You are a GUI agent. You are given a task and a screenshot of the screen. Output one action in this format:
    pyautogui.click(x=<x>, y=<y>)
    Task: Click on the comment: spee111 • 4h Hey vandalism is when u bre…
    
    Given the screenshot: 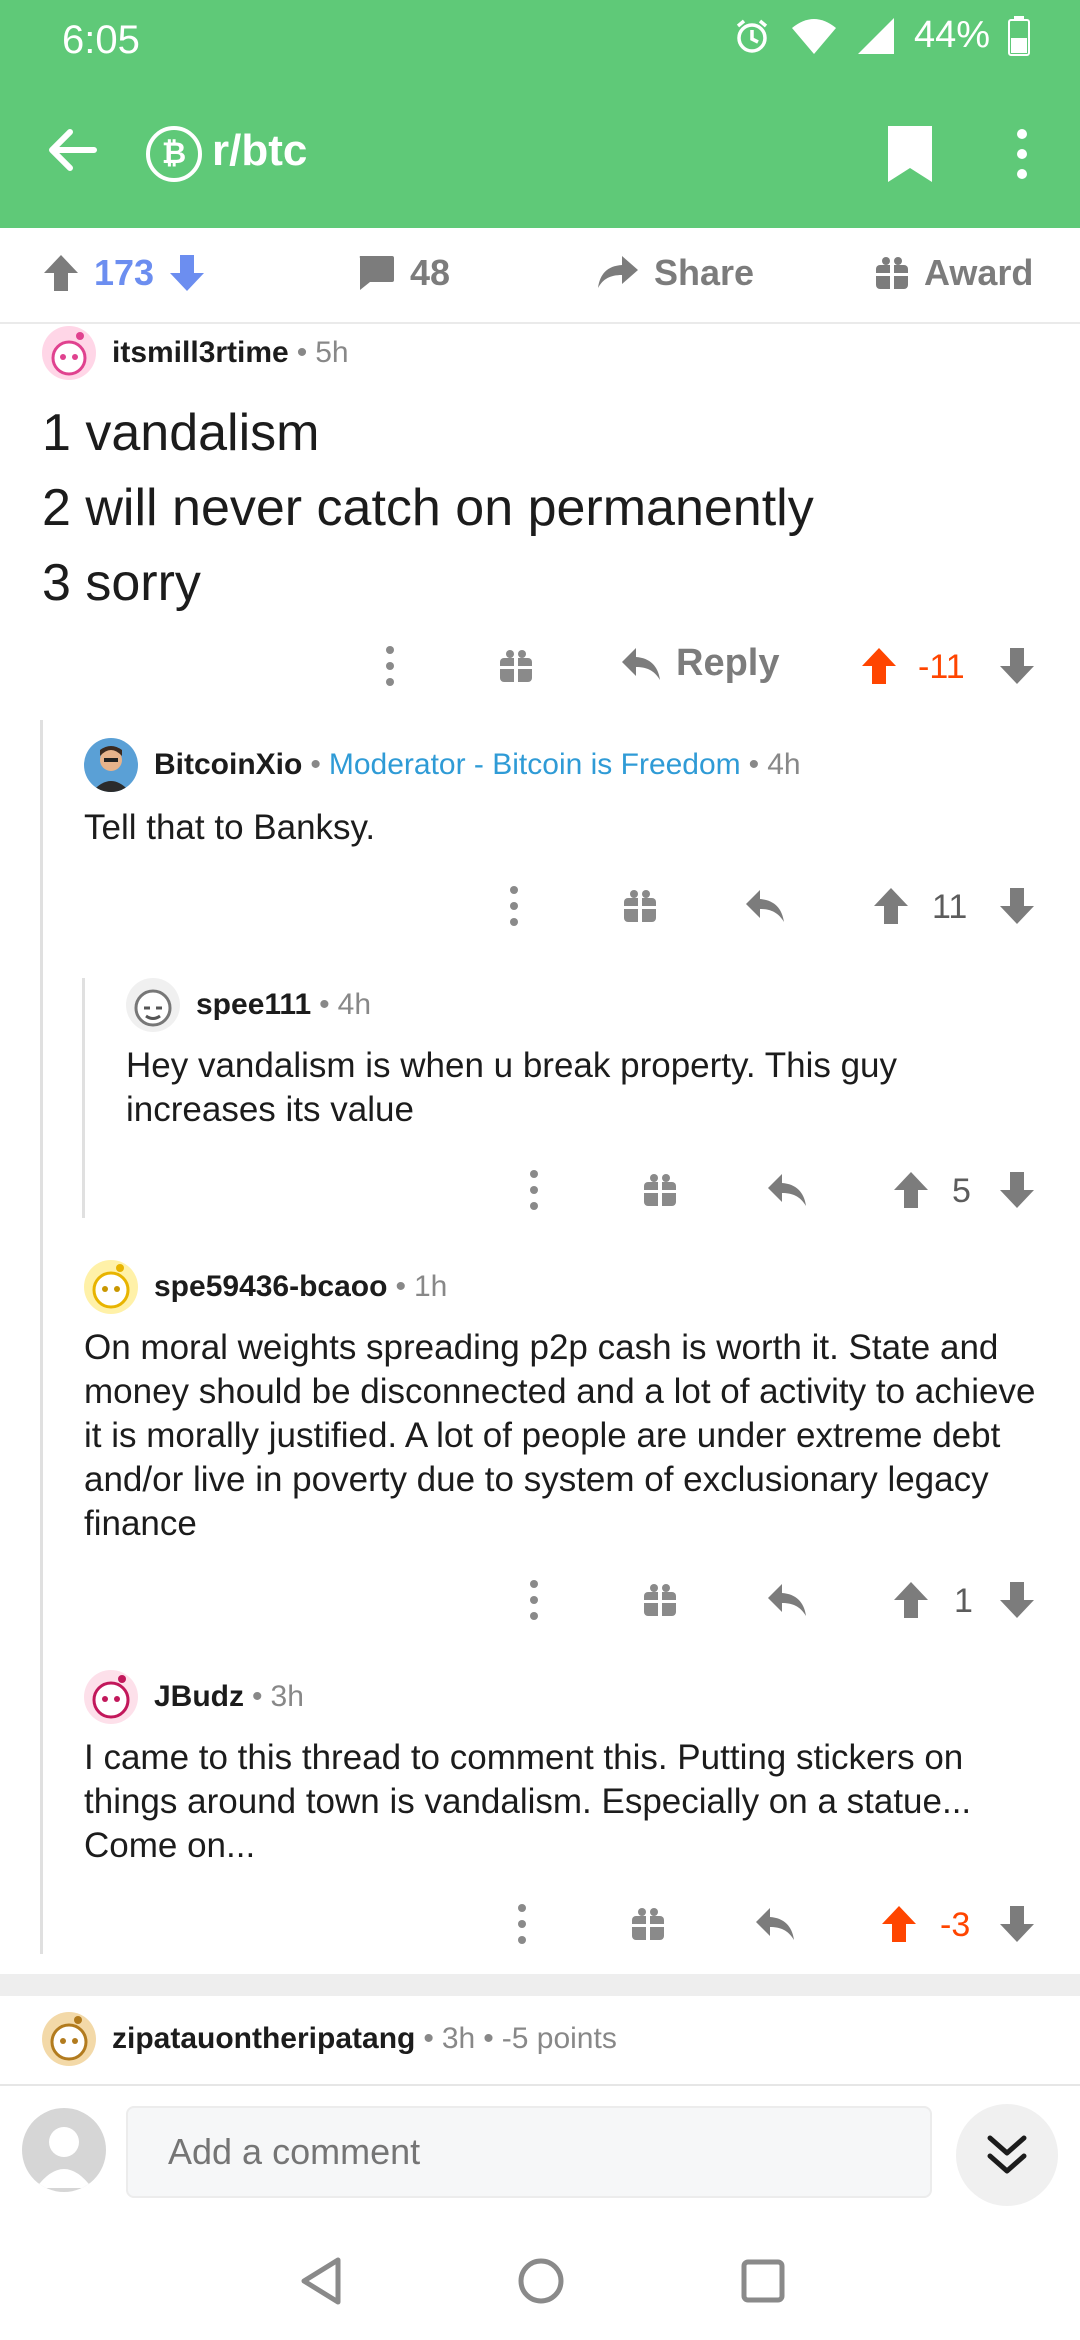 What is the action you would take?
    pyautogui.click(x=586, y=1055)
    